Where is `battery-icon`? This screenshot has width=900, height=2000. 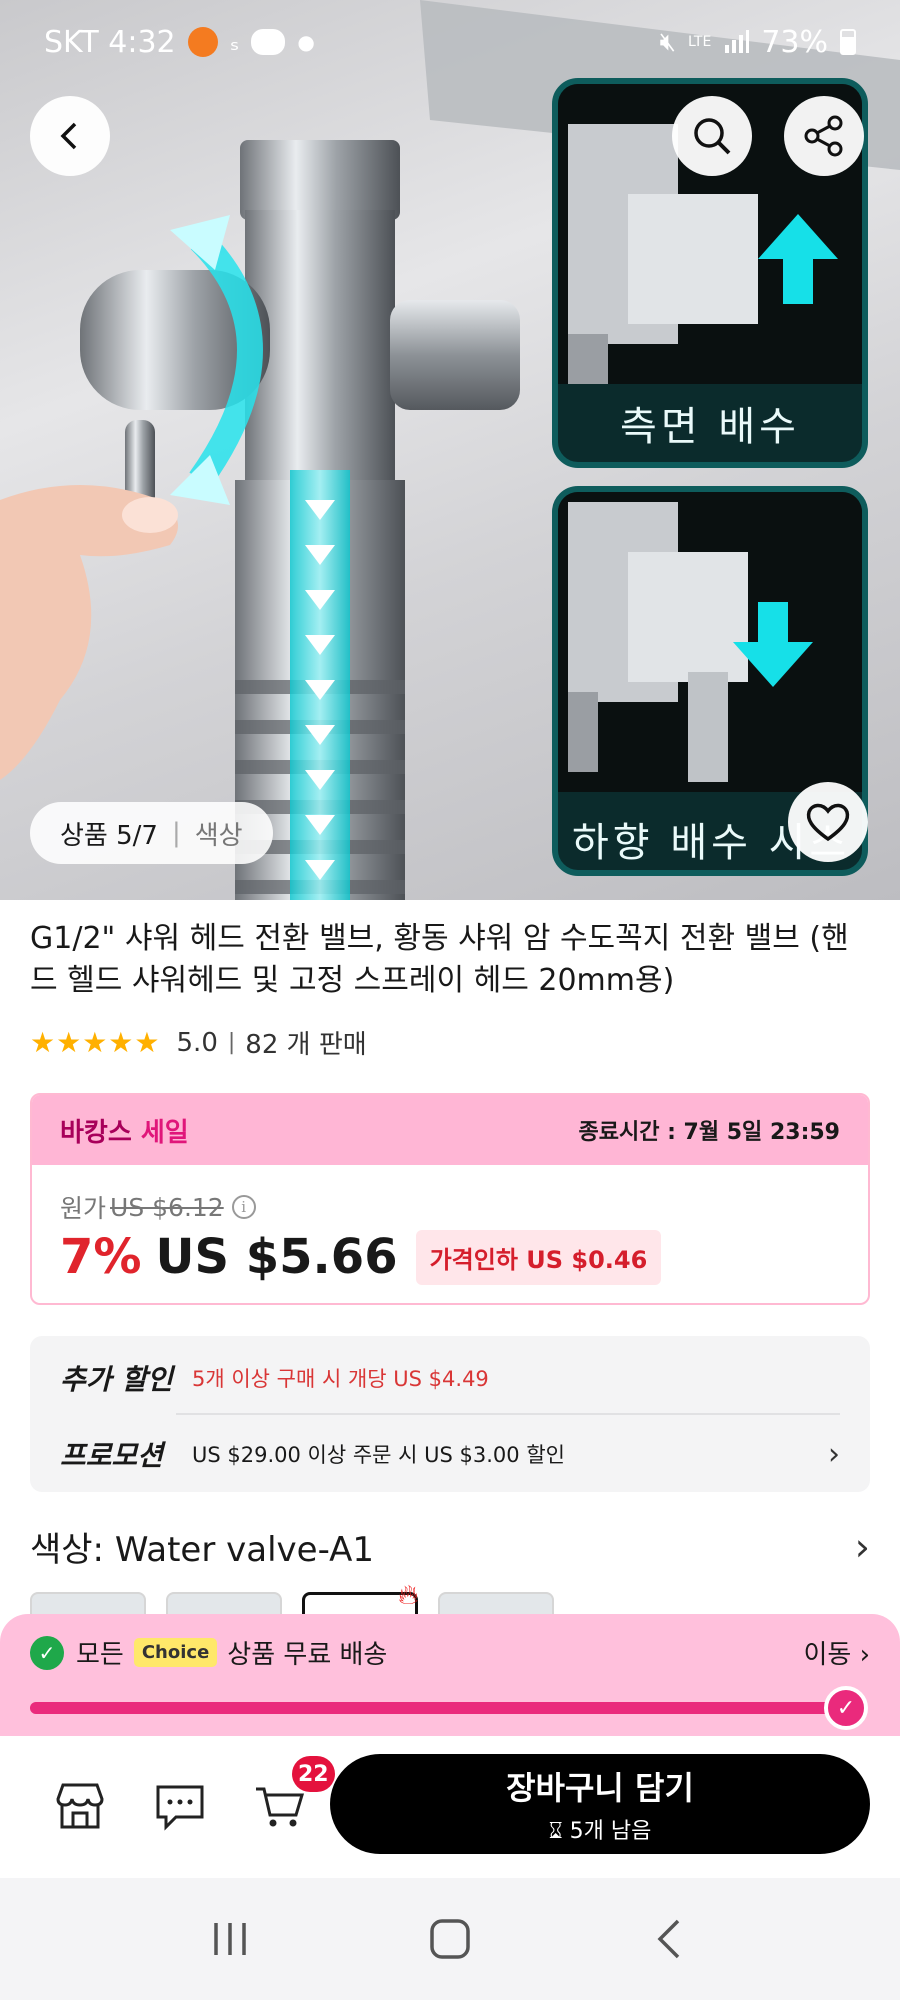 battery-icon is located at coordinates (848, 42).